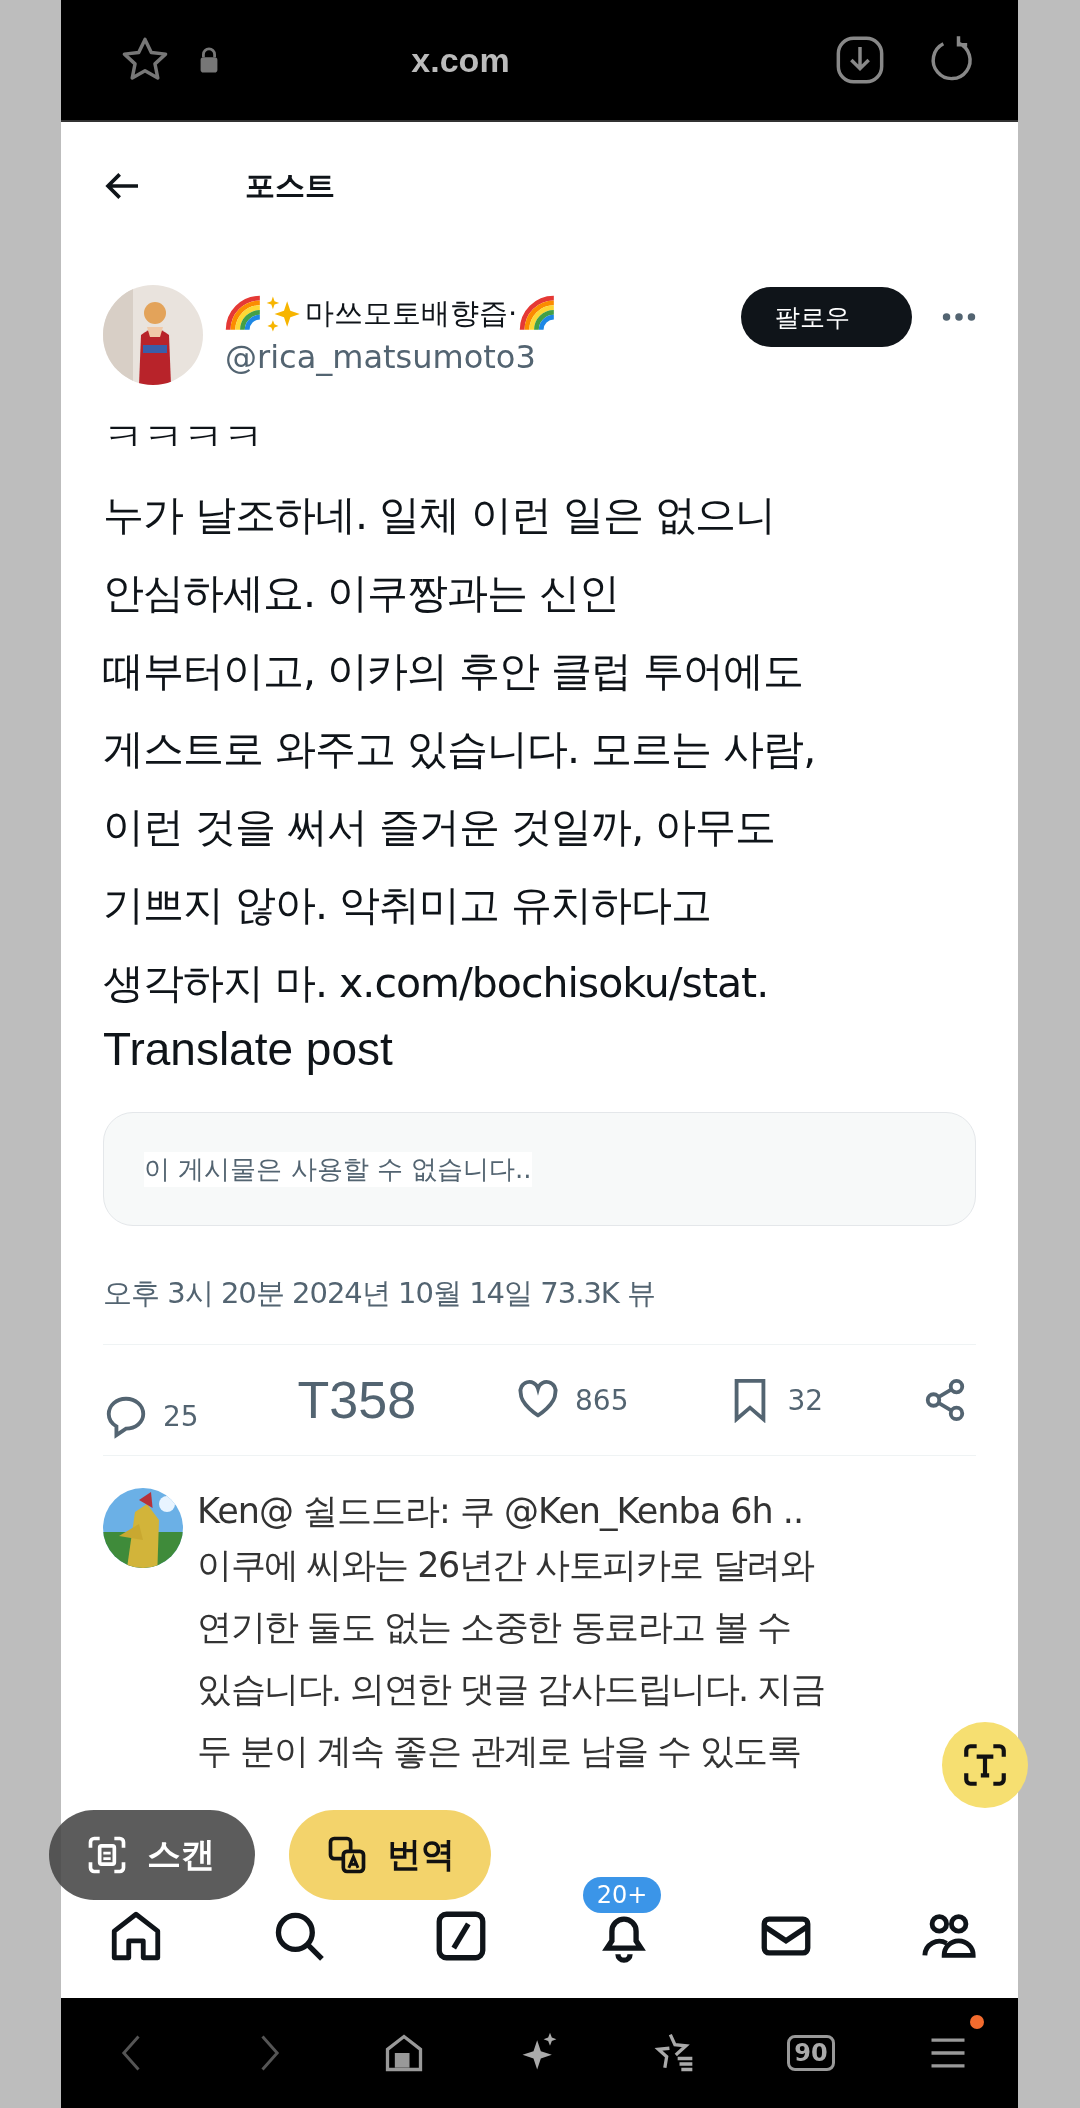  I want to click on stat-count: 865, so click(602, 1400).